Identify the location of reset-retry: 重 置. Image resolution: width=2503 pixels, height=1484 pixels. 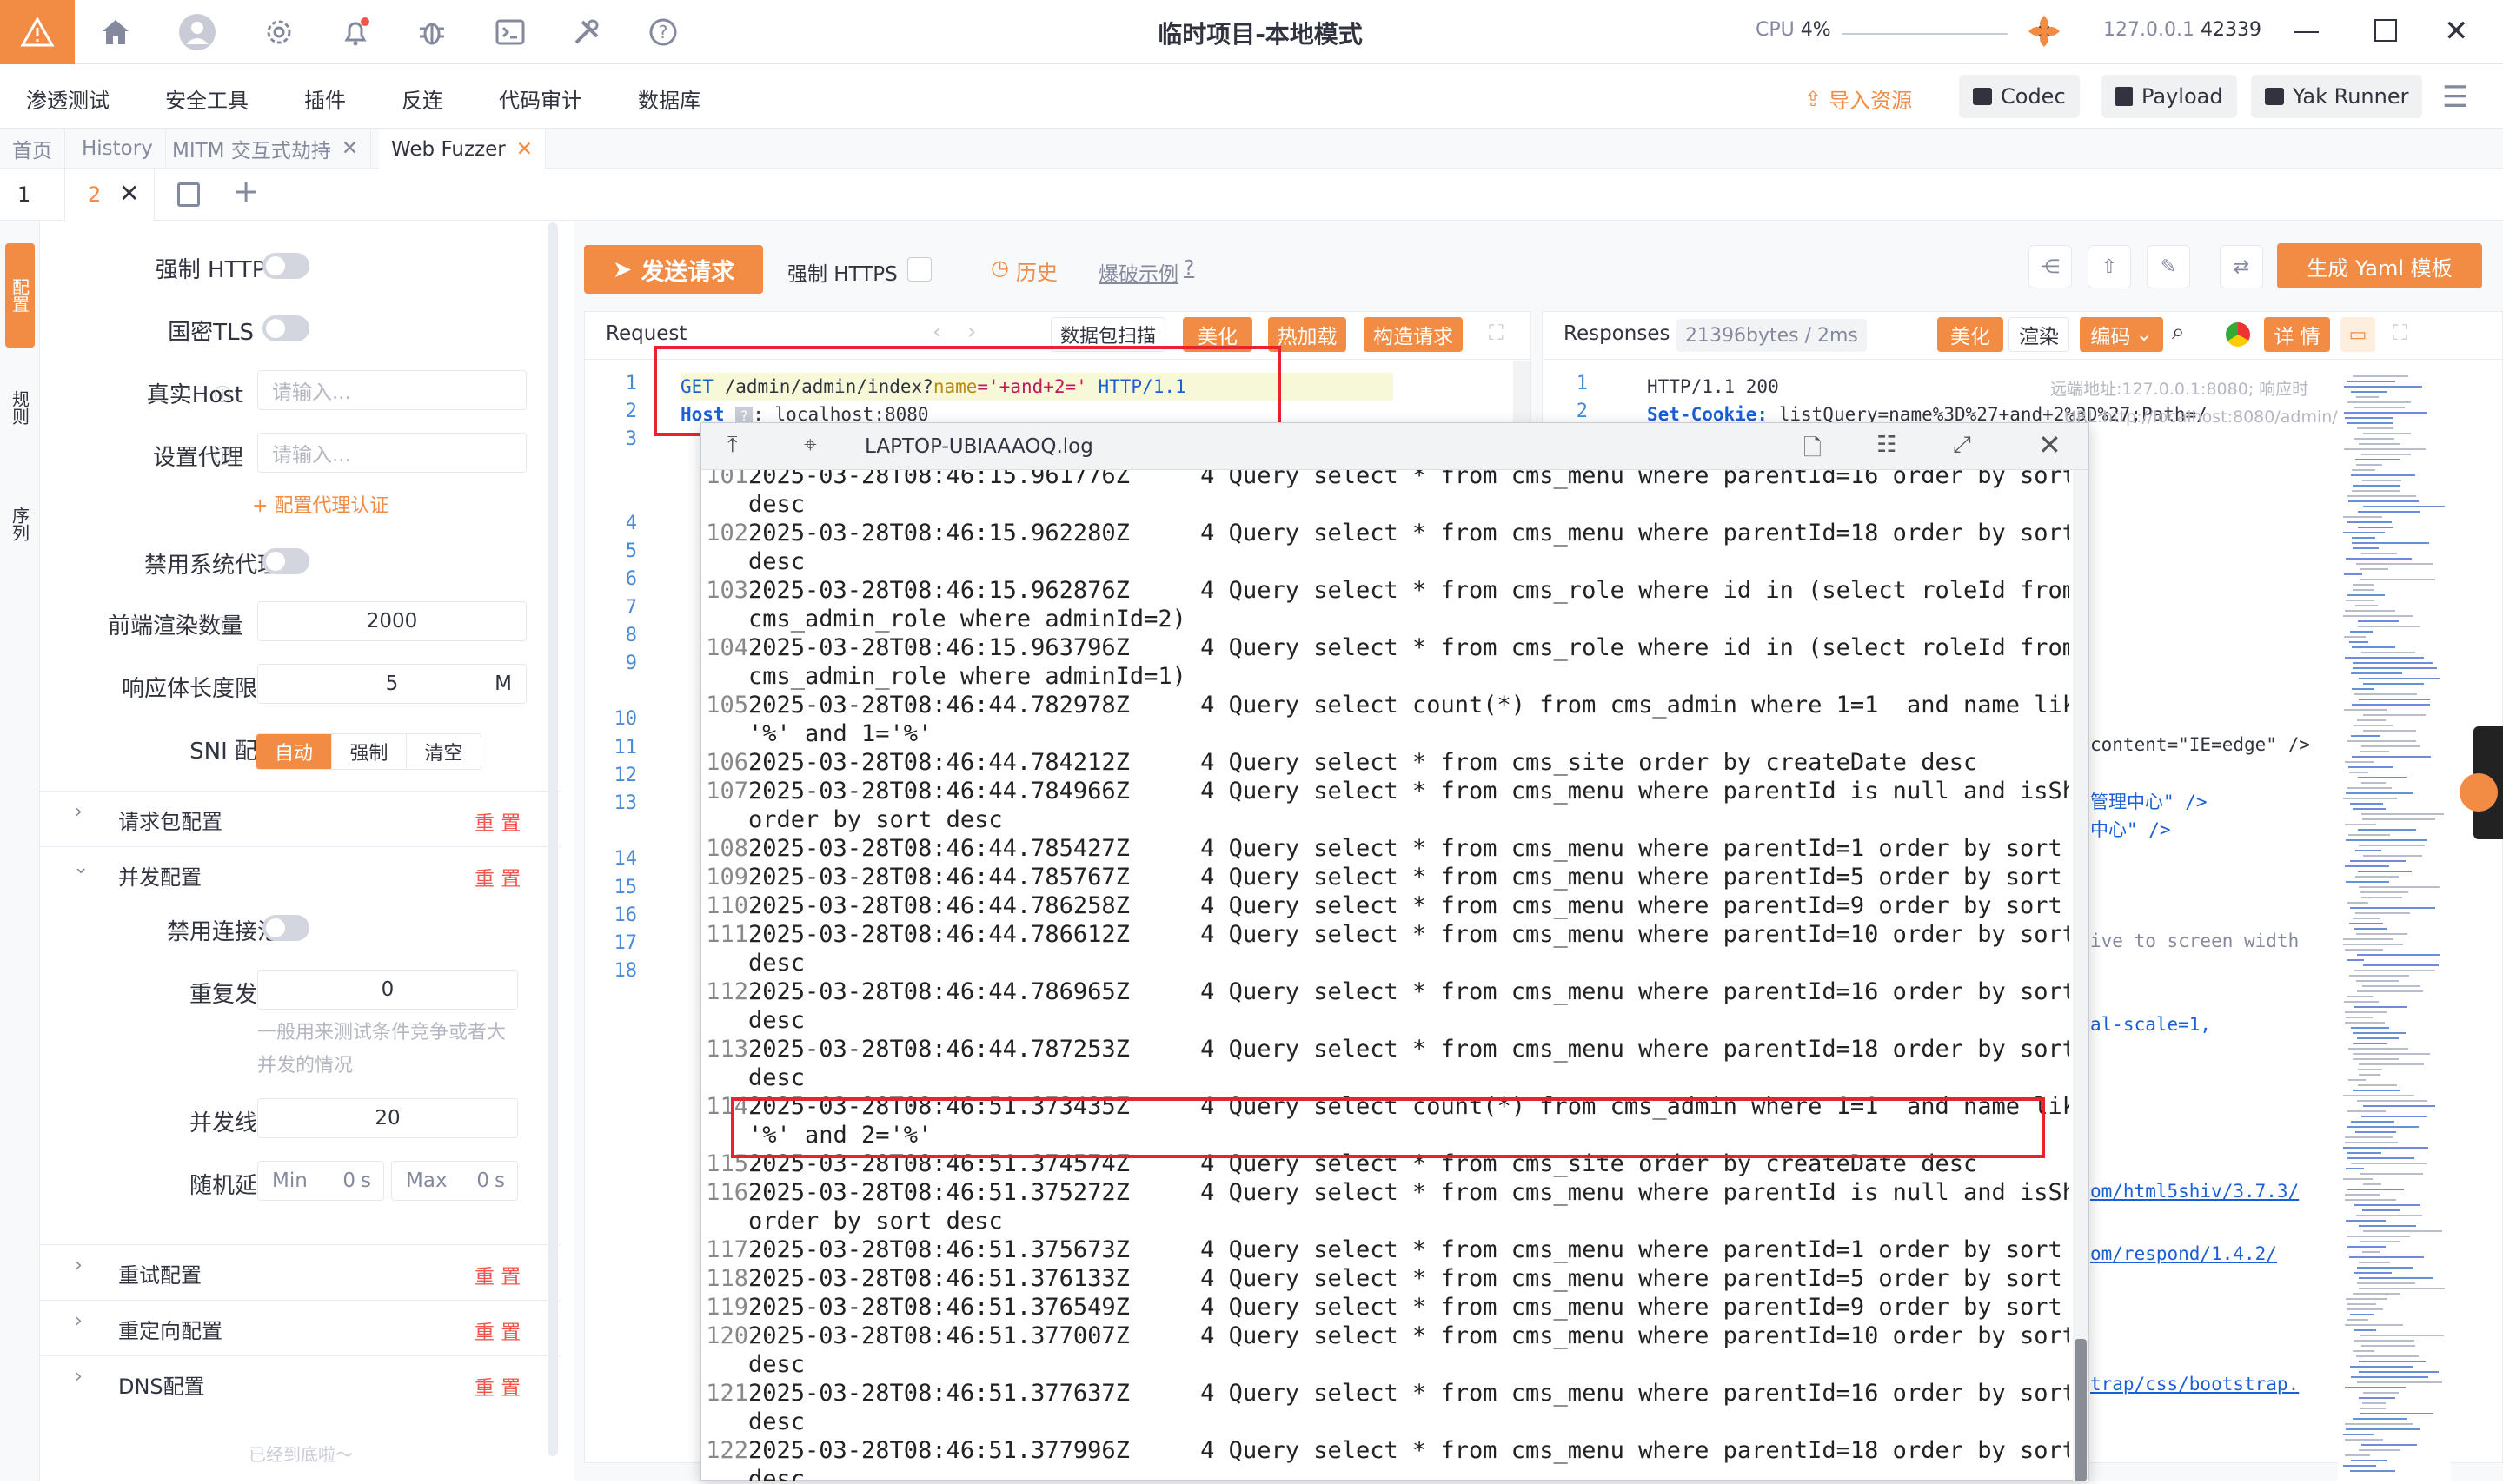
(498, 1274).